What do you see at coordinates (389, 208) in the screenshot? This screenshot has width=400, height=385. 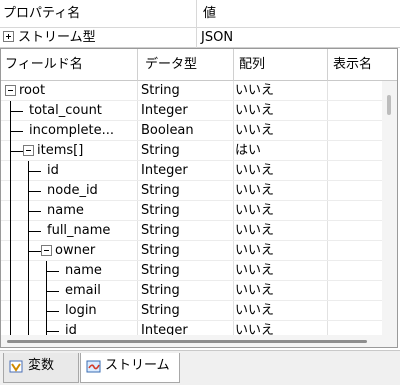 I see `vertical-scrollbar` at bounding box center [389, 208].